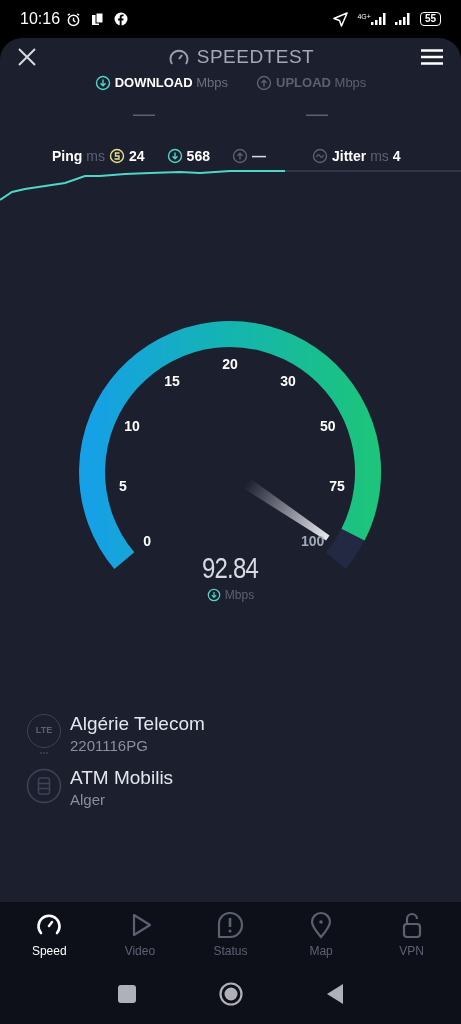 The width and height of the screenshot is (461, 1024). I want to click on back-button, so click(334, 994).